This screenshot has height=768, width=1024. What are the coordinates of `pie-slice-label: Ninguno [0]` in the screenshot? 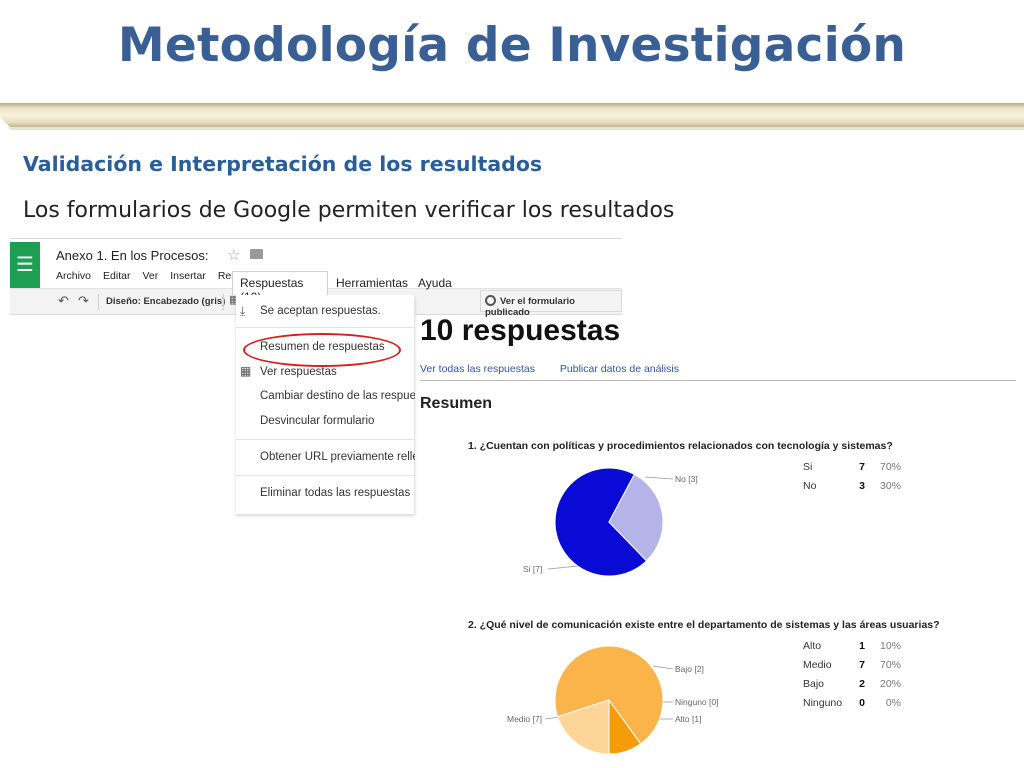 It's located at (696, 702).